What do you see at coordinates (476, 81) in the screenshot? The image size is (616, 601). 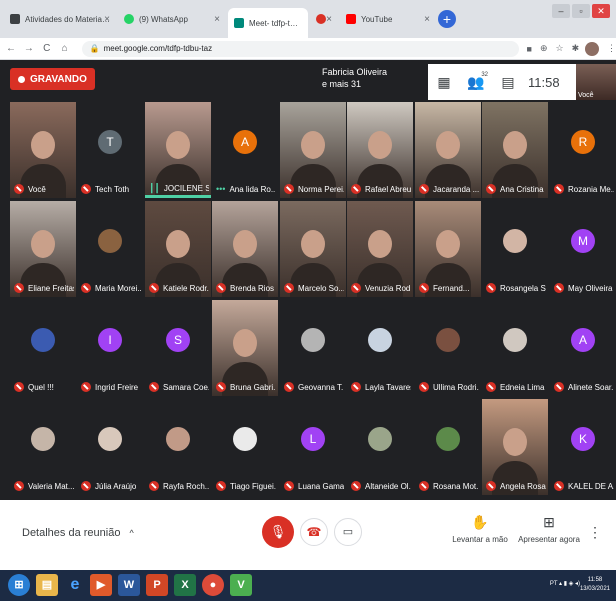 I see `people-icon: 👥 32` at bounding box center [476, 81].